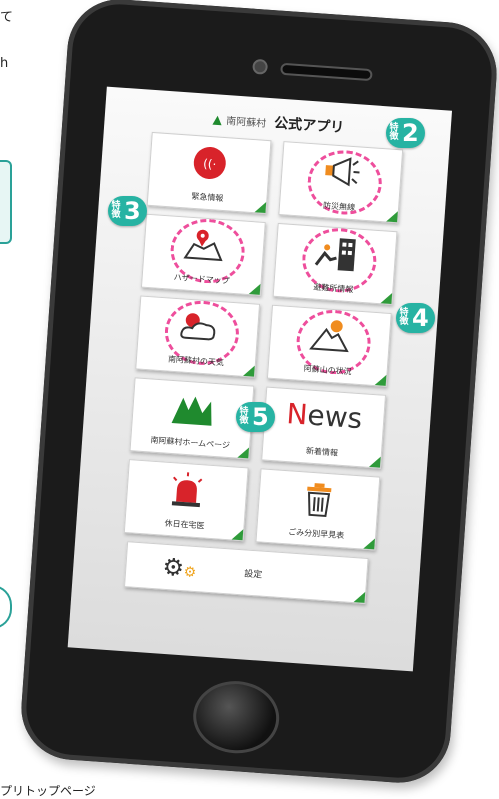 Image resolution: width=499 pixels, height=799 pixels. I want to click on home-button, so click(236, 717).